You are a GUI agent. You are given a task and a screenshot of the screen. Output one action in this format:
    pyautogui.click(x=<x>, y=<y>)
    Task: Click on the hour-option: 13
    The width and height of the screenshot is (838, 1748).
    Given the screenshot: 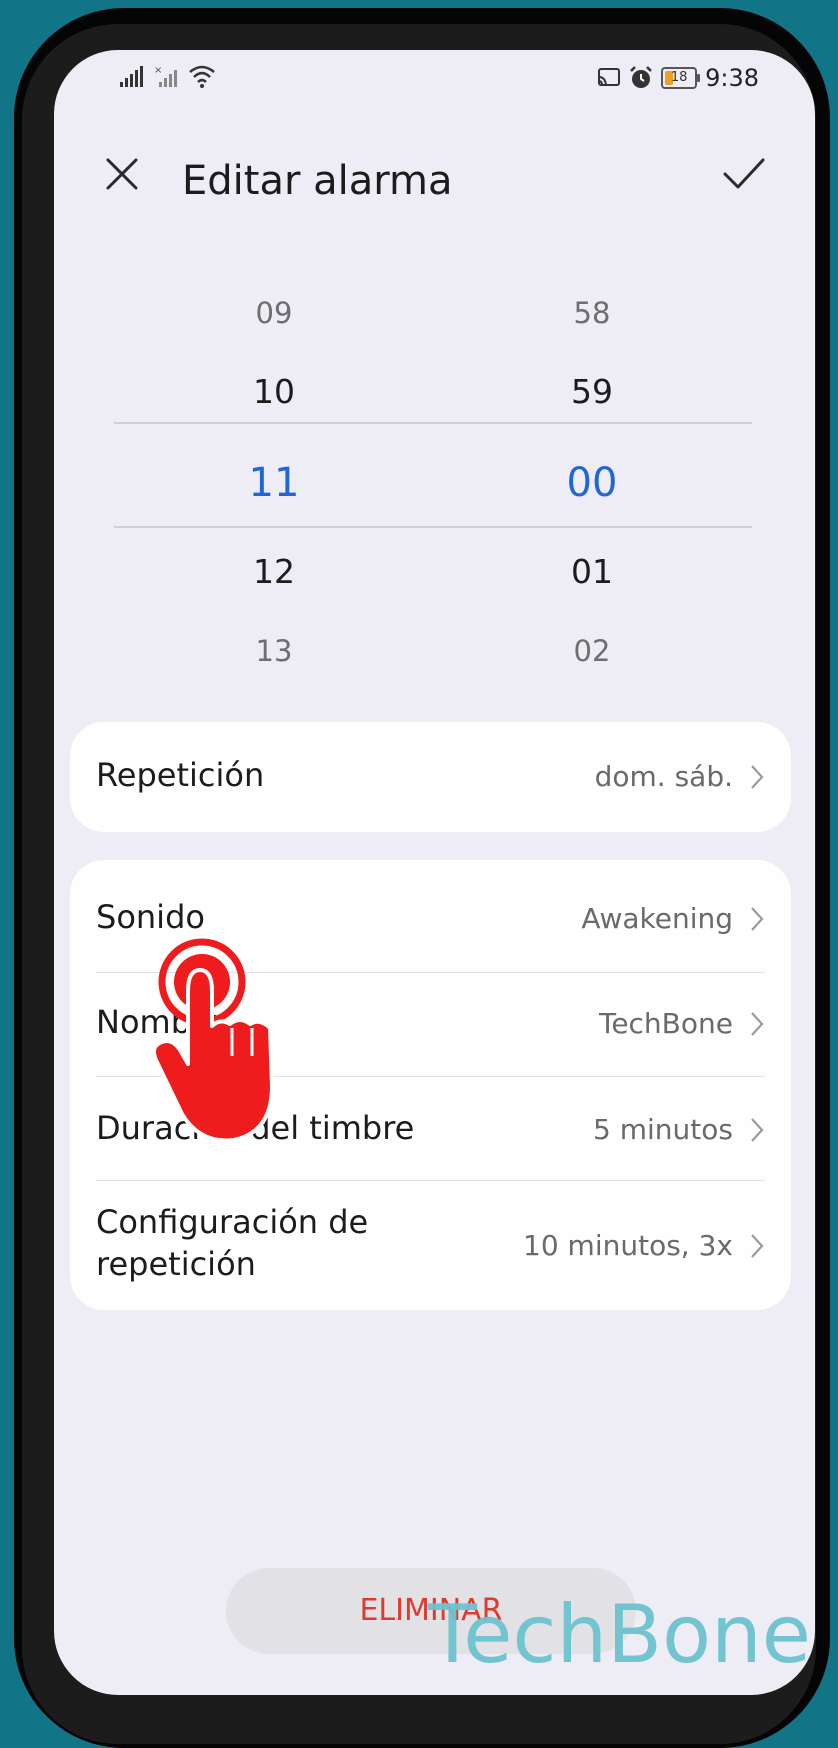 What is the action you would take?
    pyautogui.click(x=274, y=651)
    